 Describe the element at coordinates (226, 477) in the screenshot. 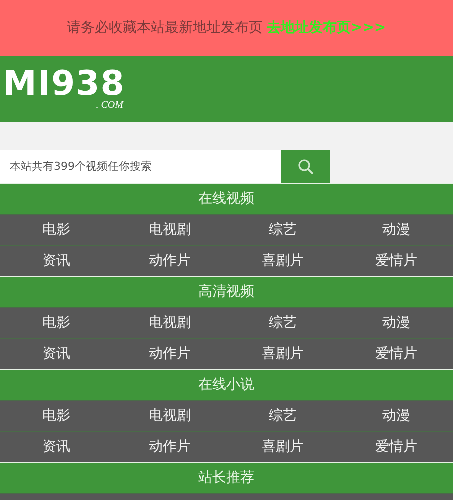

I see `section-heading: 站长推荐` at that location.